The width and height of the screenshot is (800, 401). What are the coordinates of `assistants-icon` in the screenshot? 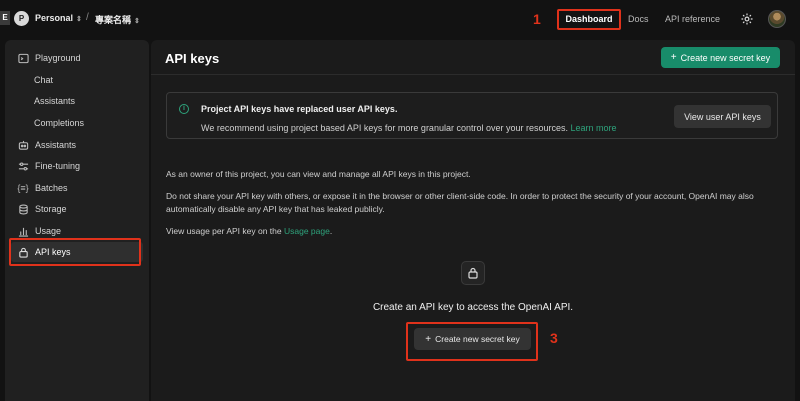 It's located at (23, 145).